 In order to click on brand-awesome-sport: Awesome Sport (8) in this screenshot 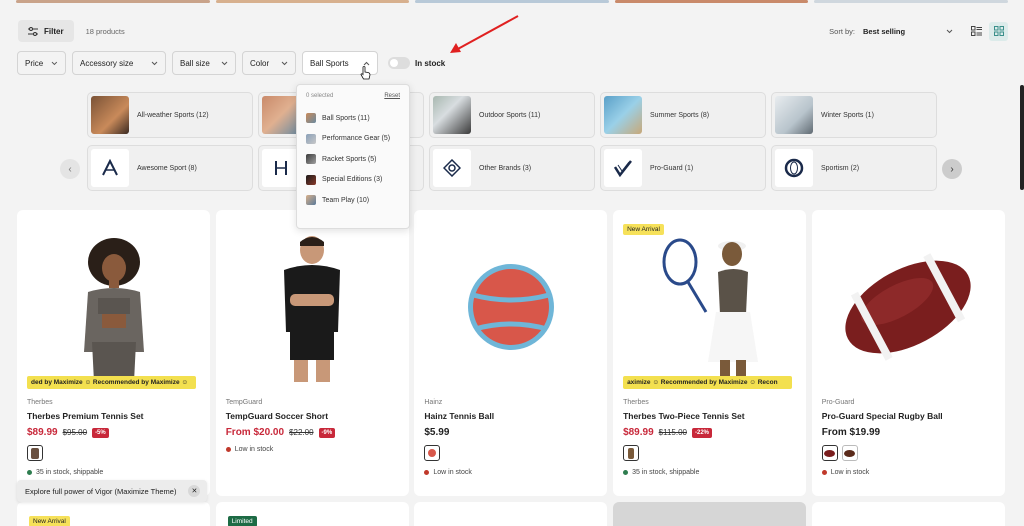, I will do `click(170, 168)`.